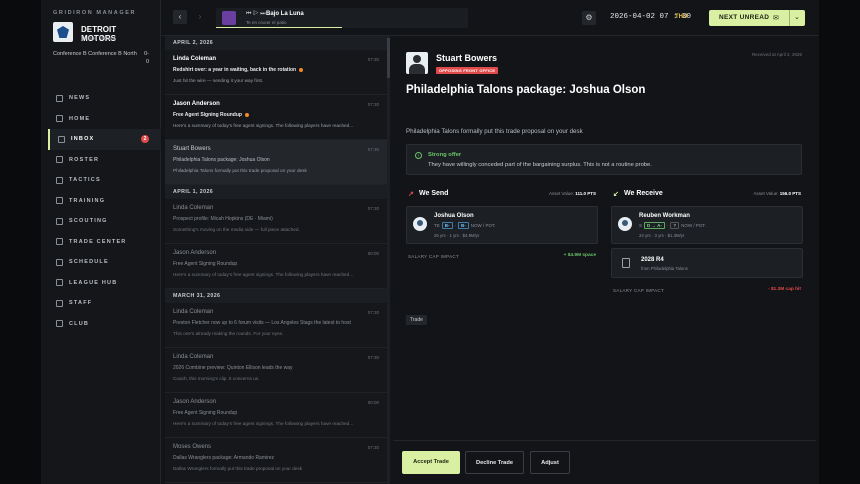 This screenshot has height=484, width=860. Describe the element at coordinates (483, 225) in the screenshot. I see `grade-note: NOW / POT.` at that location.